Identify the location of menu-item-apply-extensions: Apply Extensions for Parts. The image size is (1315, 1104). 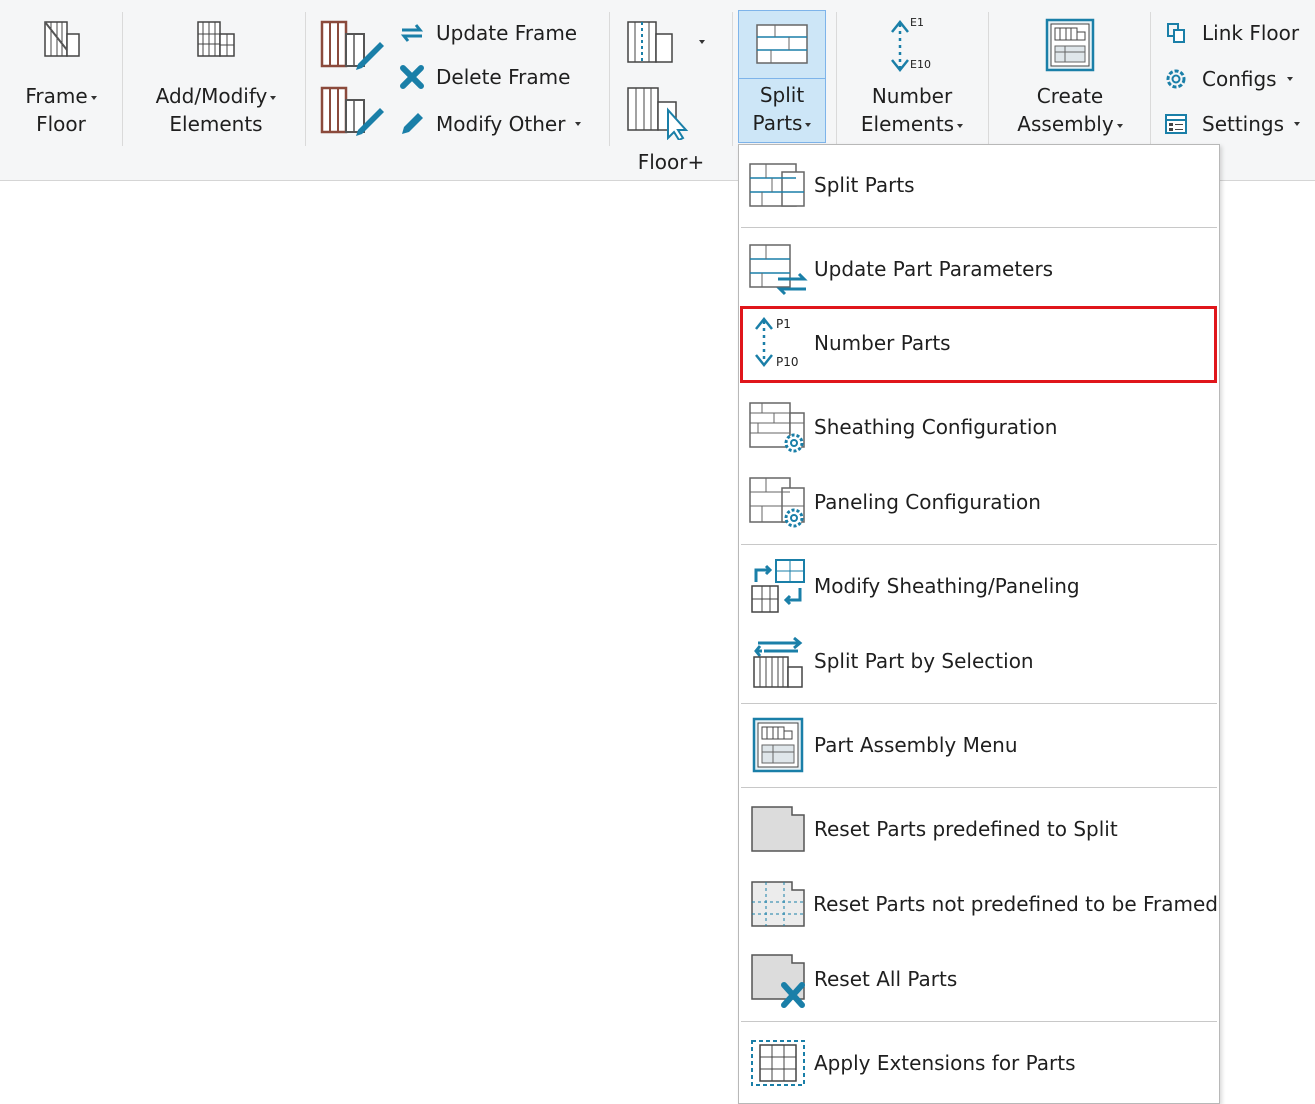
(979, 1063).